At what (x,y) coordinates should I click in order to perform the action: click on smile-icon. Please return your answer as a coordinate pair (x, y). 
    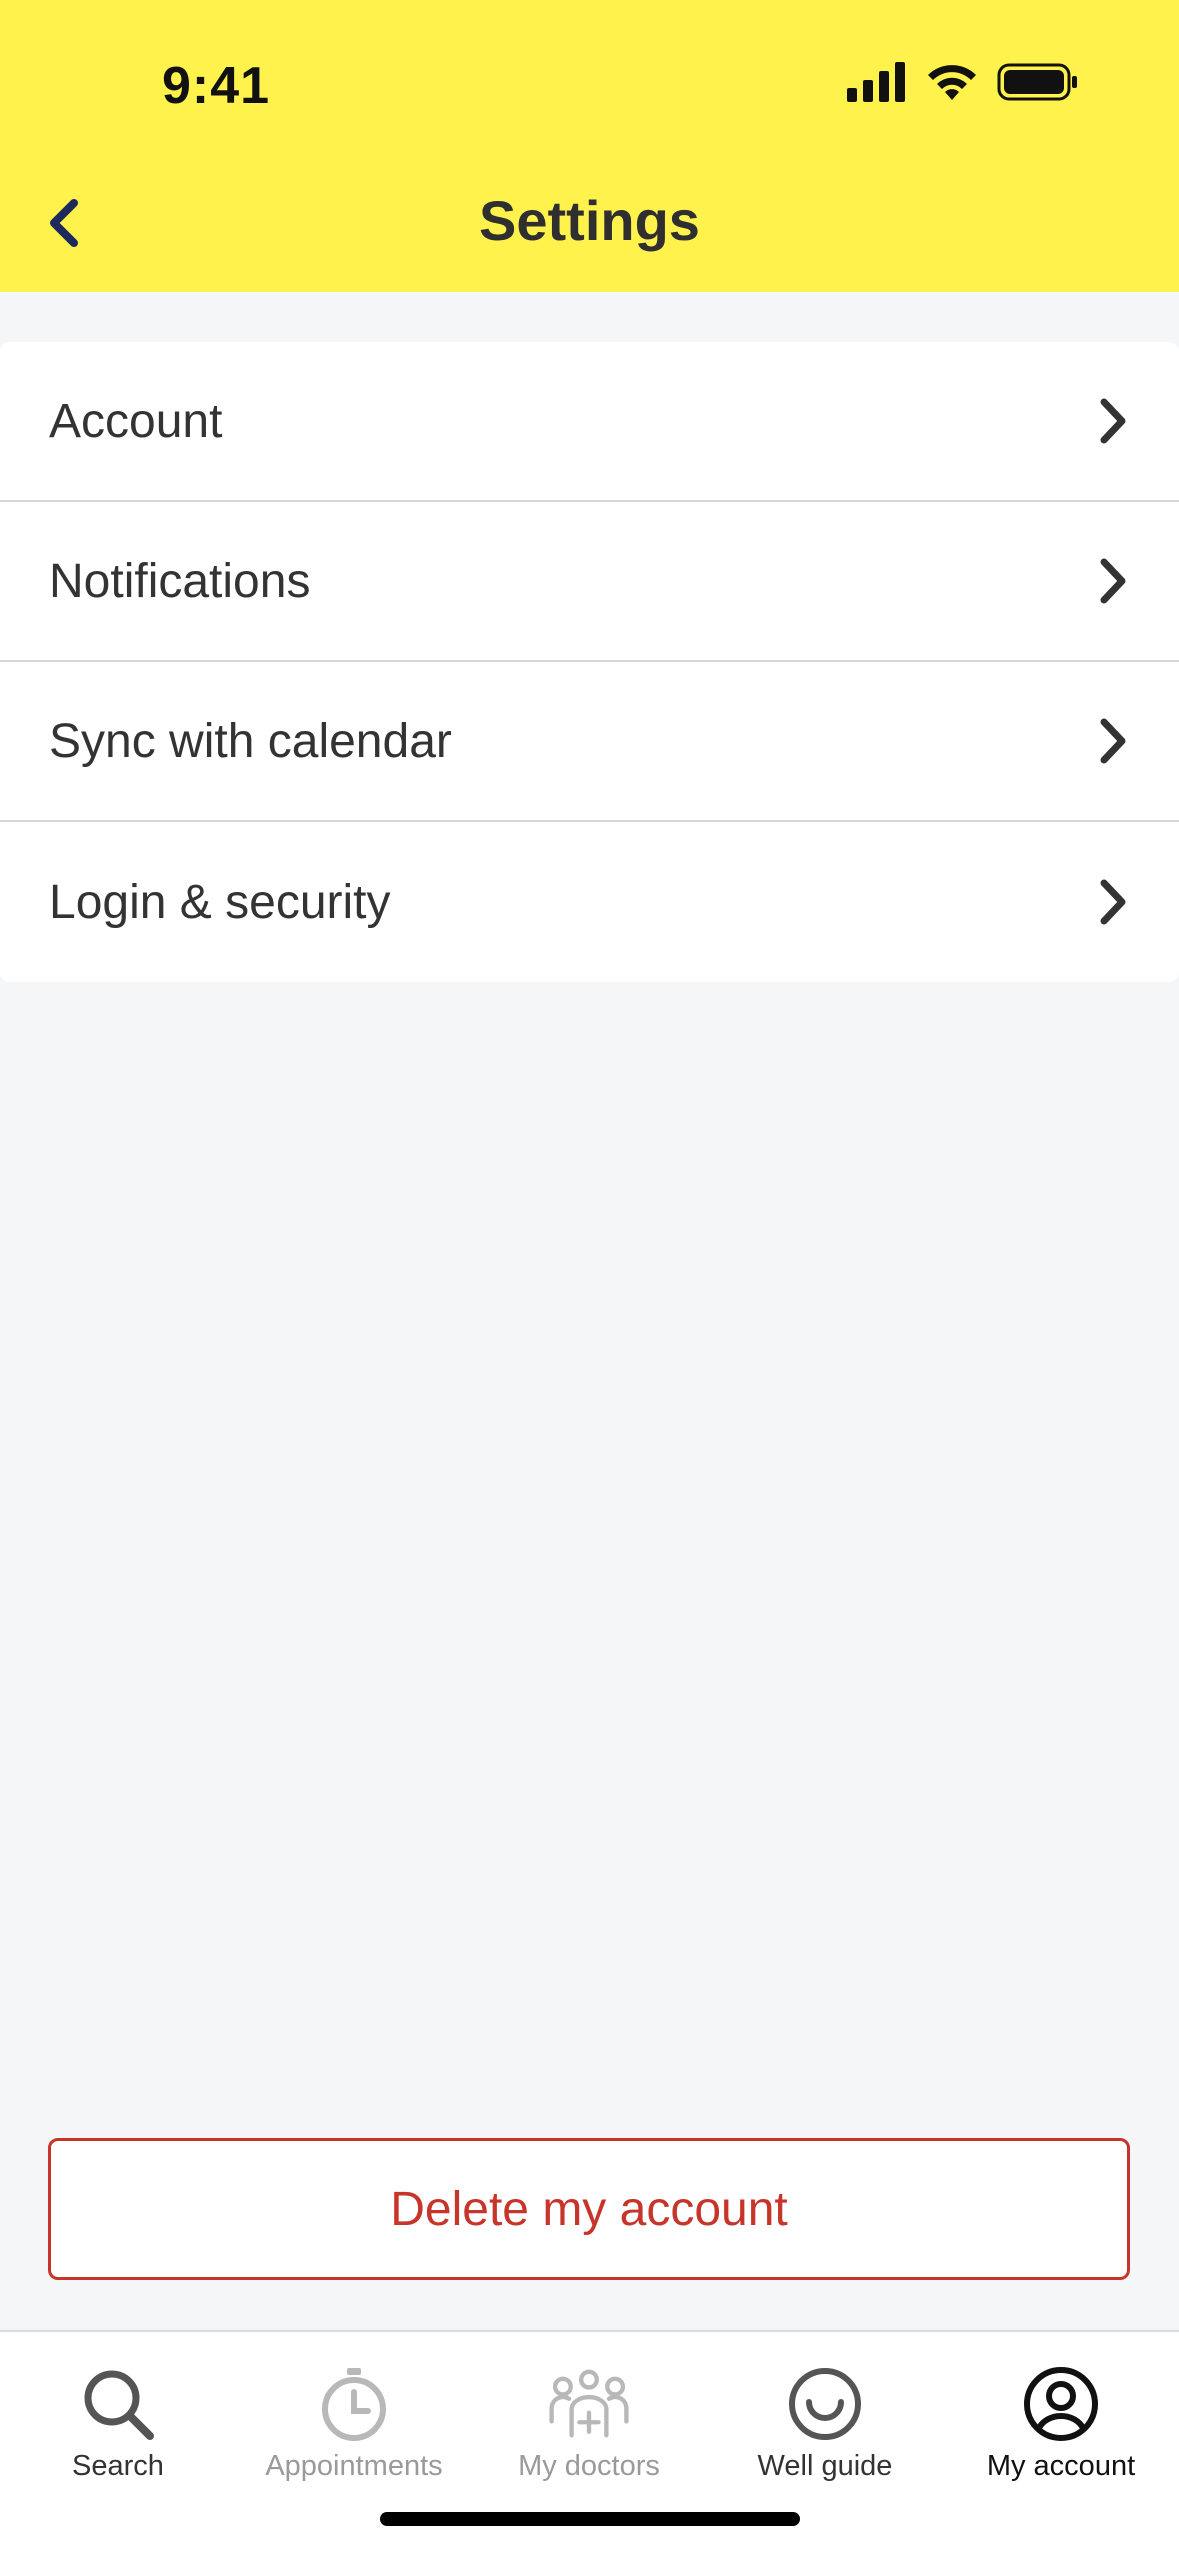
    Looking at the image, I should click on (825, 2404).